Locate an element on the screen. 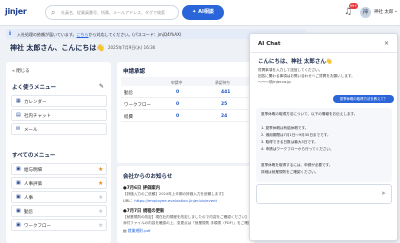 The height and width of the screenshot is (243, 400). attendance-icon: ▣ is located at coordinates (18, 211).